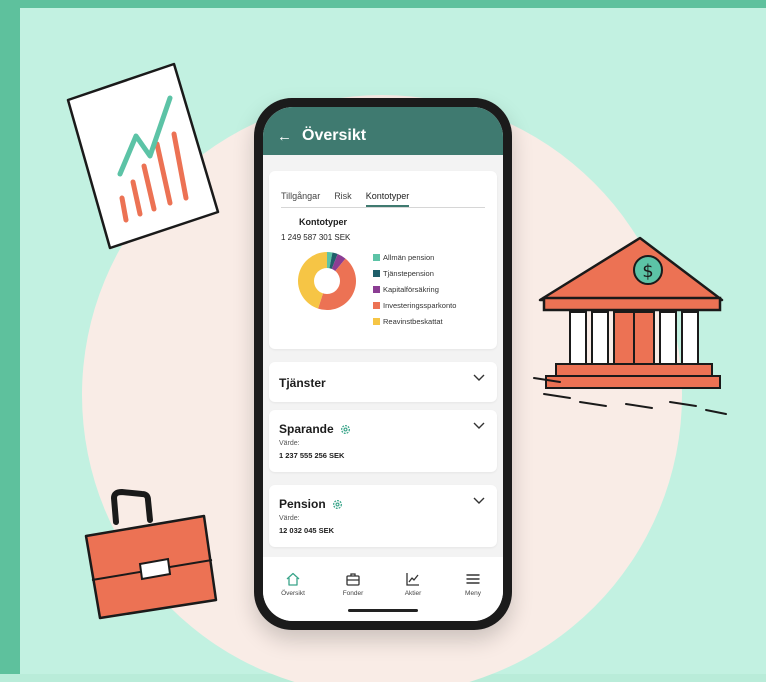 This screenshot has width=766, height=682. Describe the element at coordinates (409, 257) in the screenshot. I see `legend-label: Allmän pension` at that location.